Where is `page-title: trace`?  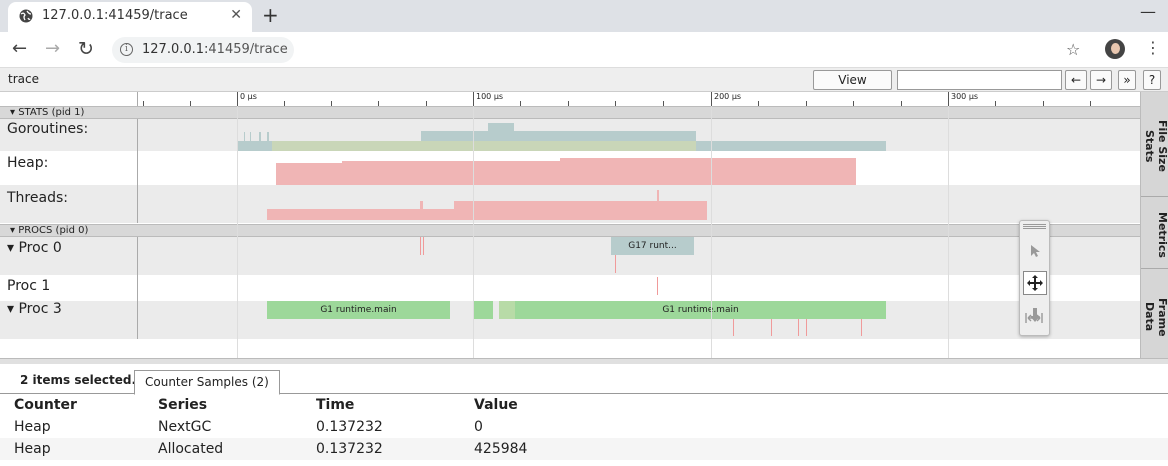
page-title: trace is located at coordinates (23, 79).